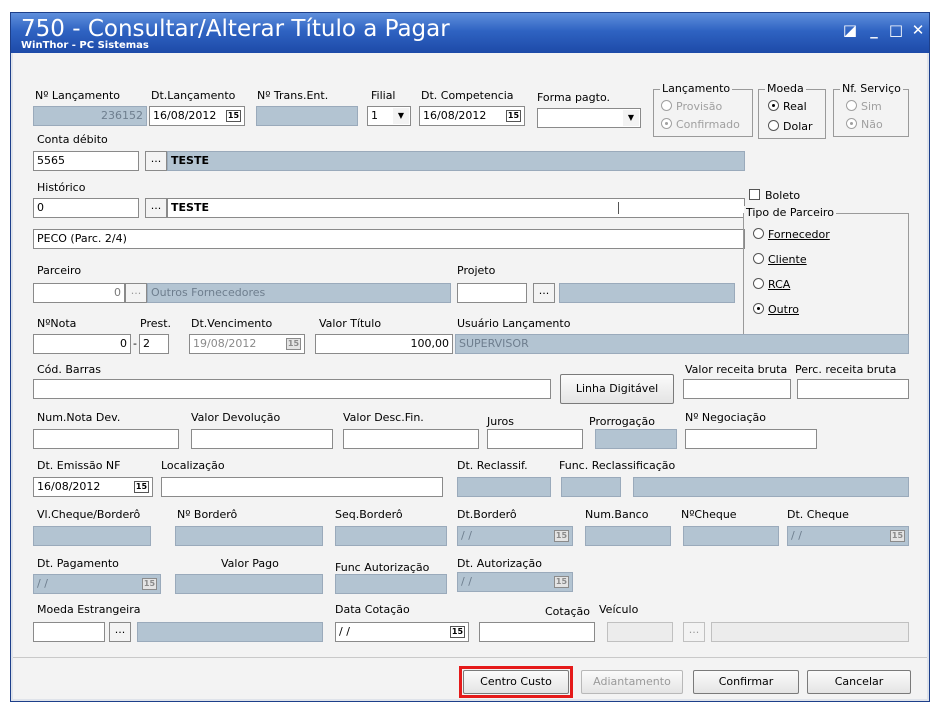 Image resolution: width=931 pixels, height=702 pixels. What do you see at coordinates (389, 239) in the screenshot?
I see `historico-texto-field: PECO (Parc. 2/4)` at bounding box center [389, 239].